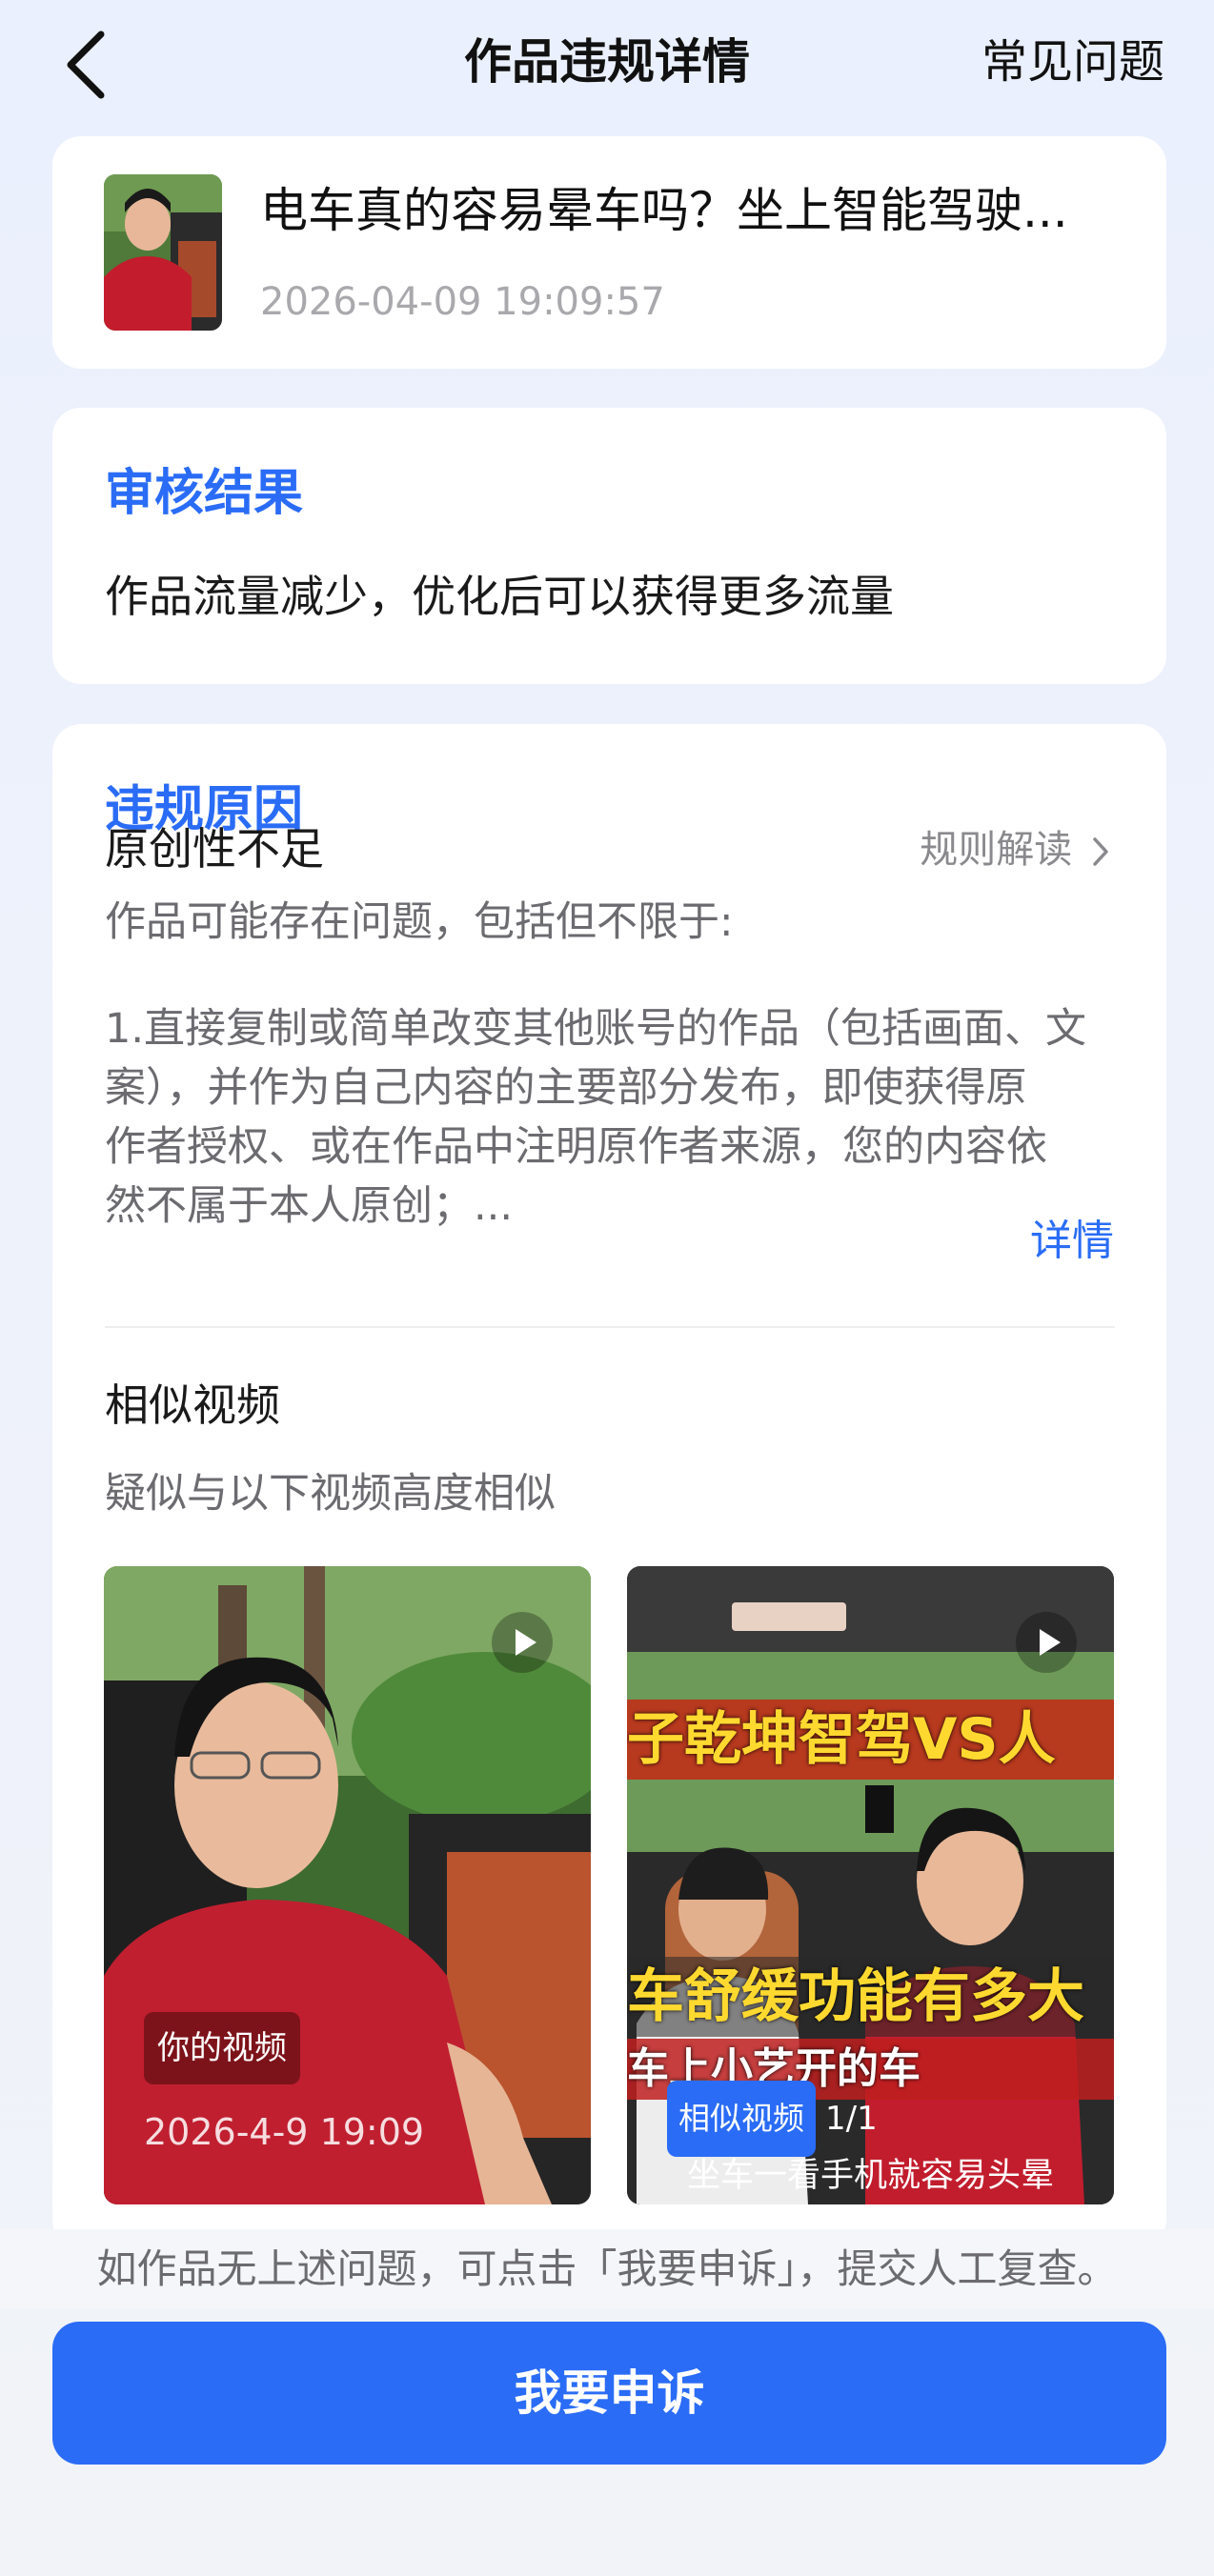  Describe the element at coordinates (610, 1327) in the screenshot. I see `divider` at that location.